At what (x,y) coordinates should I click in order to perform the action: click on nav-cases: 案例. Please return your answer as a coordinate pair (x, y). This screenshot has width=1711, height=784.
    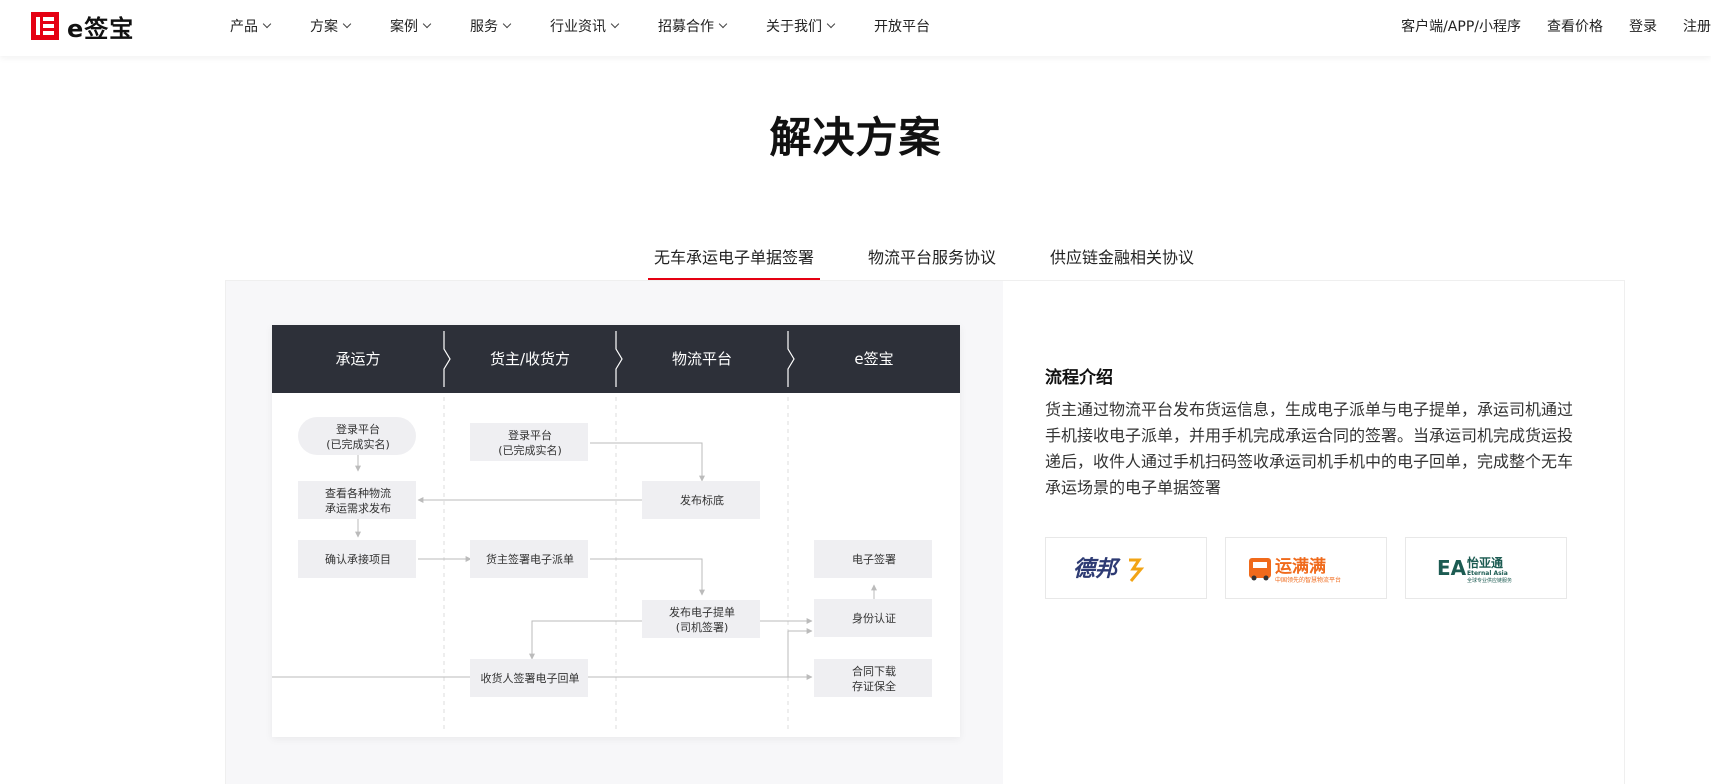
    Looking at the image, I should click on (411, 26).